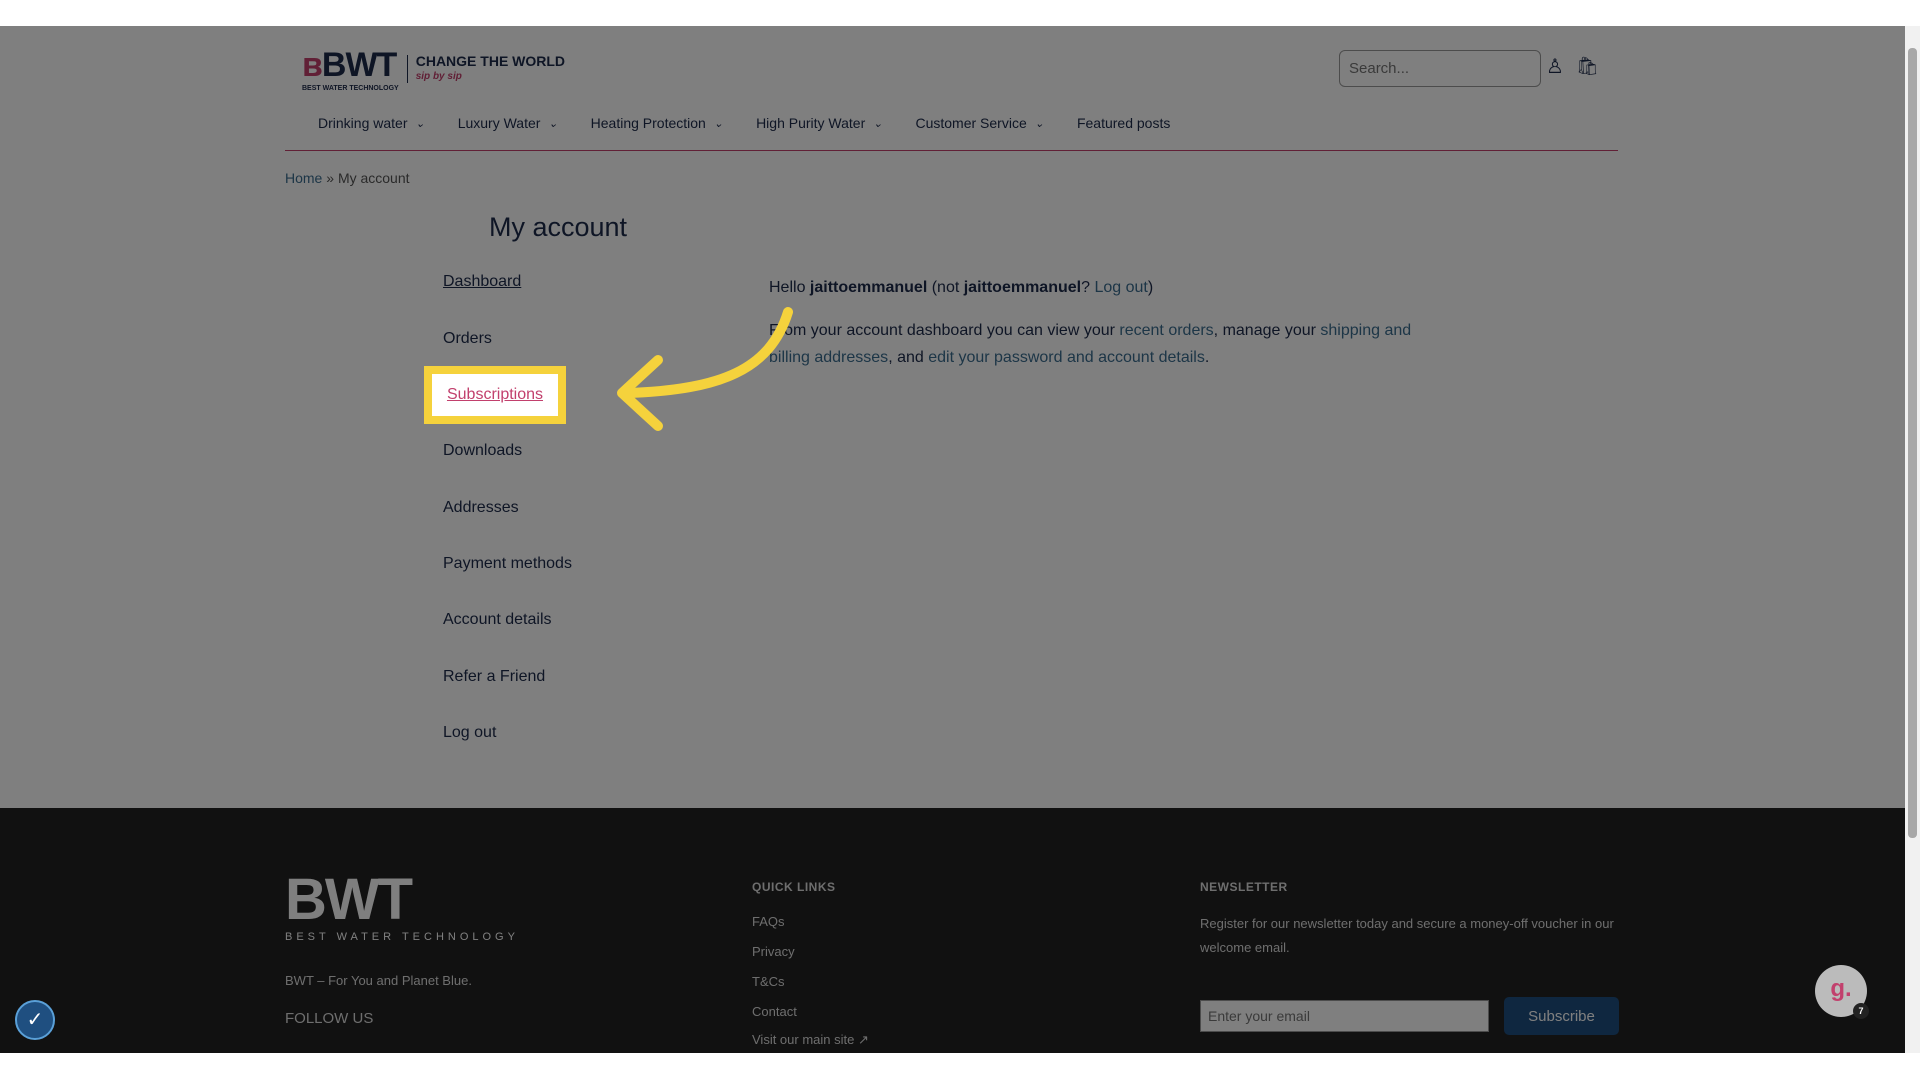  Describe the element at coordinates (960, 1066) in the screenshot. I see `bottom-band` at that location.